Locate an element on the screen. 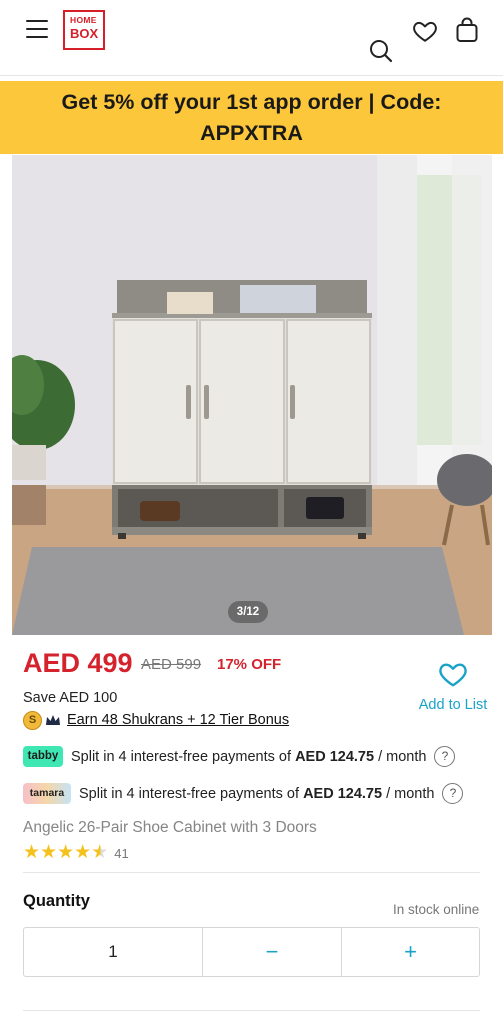 The width and height of the screenshot is (503, 1024). rating-stars: ★ ★ ★ ★ ★ 41 is located at coordinates (76, 853).